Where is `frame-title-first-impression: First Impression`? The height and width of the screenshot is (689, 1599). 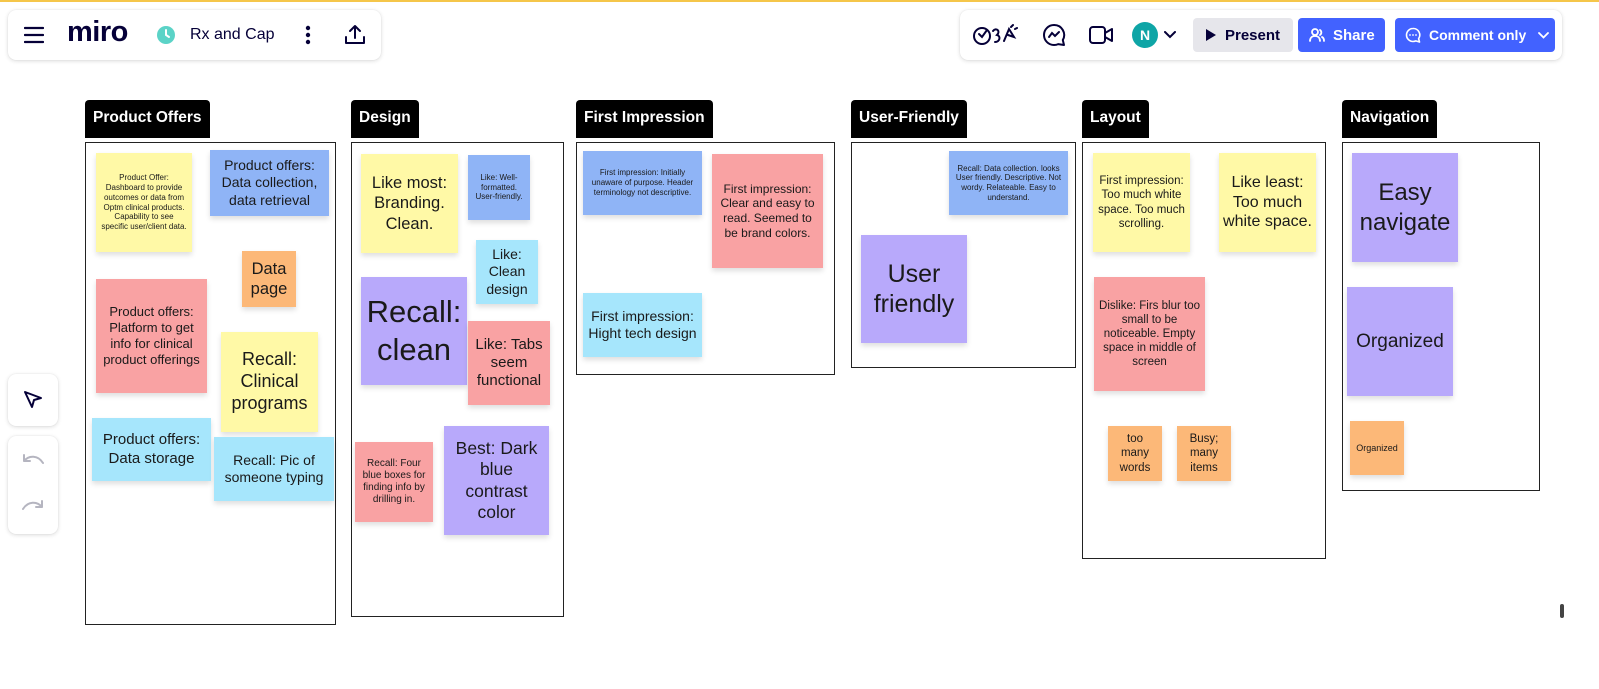 frame-title-first-impression: First Impression is located at coordinates (644, 119).